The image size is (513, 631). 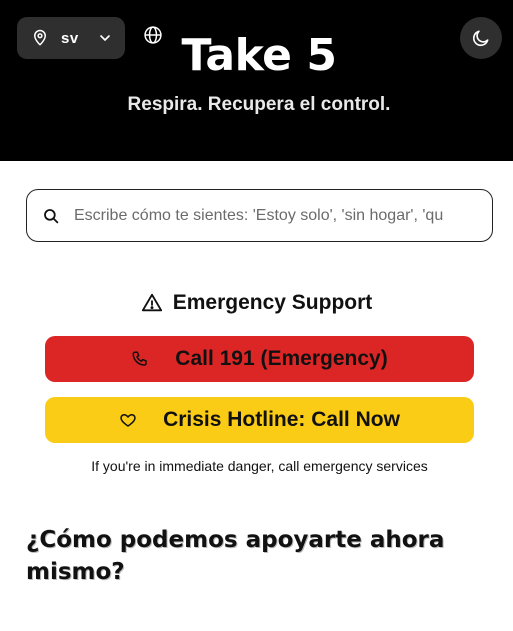 I want to click on crisis-hotline-button: Crisis Hotline: Call Now, so click(x=259, y=420).